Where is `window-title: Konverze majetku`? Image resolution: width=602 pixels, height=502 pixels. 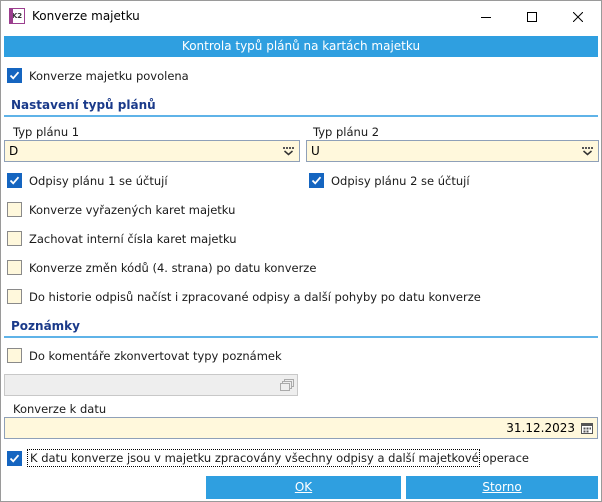 window-title: Konverze majetku is located at coordinates (86, 16).